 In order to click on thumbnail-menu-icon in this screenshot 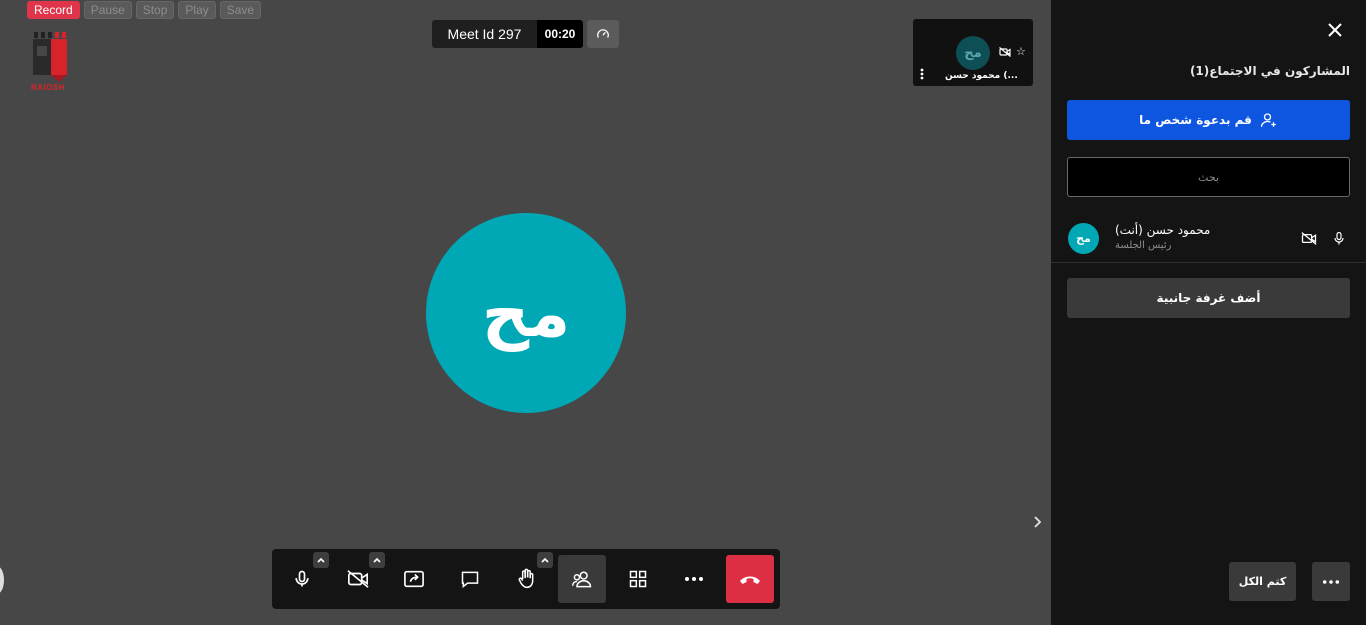, I will do `click(922, 74)`.